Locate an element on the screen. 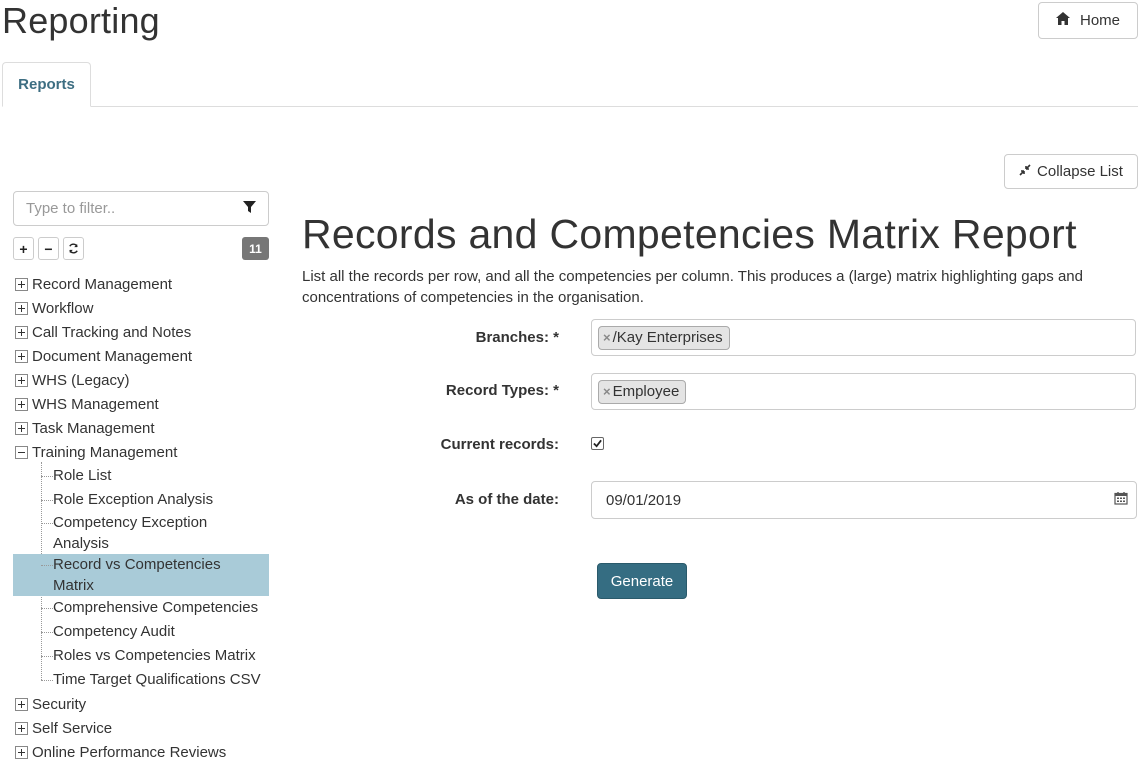  branches-select: × /Kay Enterprises is located at coordinates (863, 337).